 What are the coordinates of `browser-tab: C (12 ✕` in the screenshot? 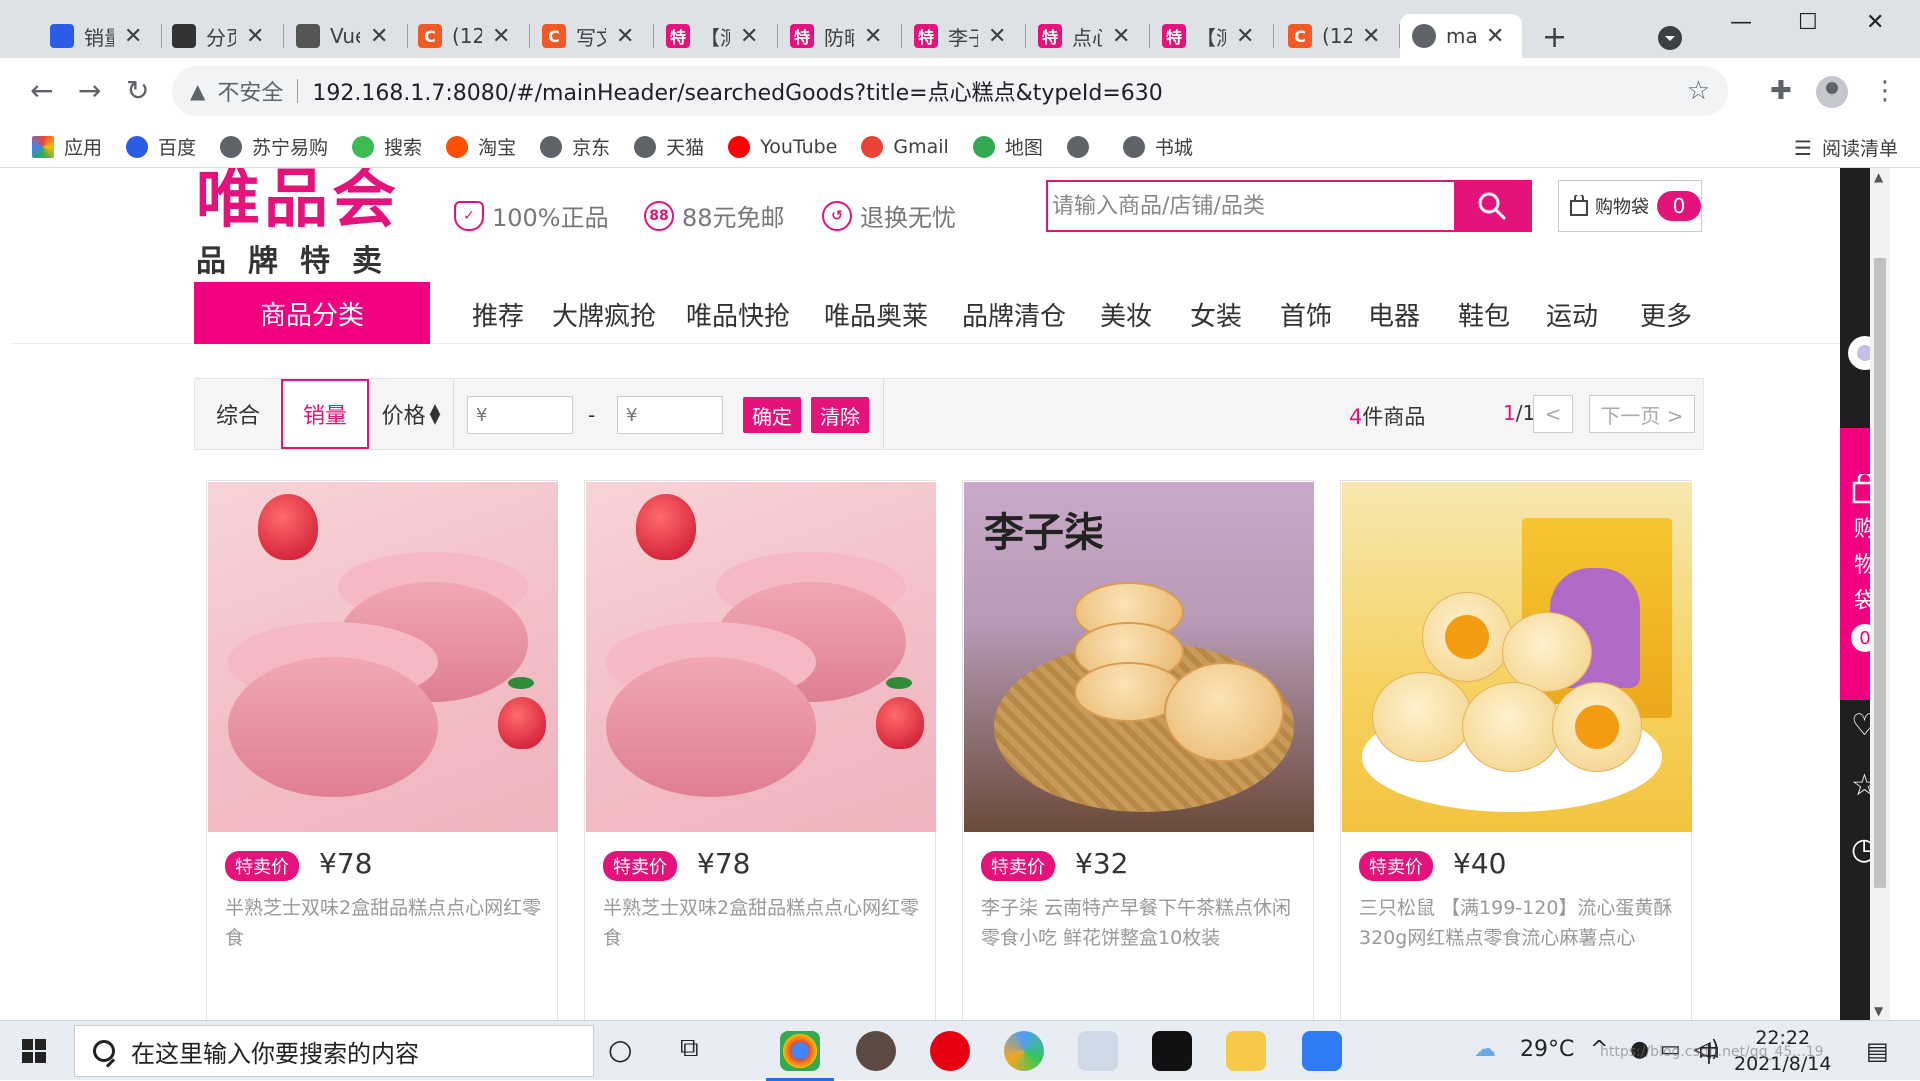 It's located at (1338, 36).